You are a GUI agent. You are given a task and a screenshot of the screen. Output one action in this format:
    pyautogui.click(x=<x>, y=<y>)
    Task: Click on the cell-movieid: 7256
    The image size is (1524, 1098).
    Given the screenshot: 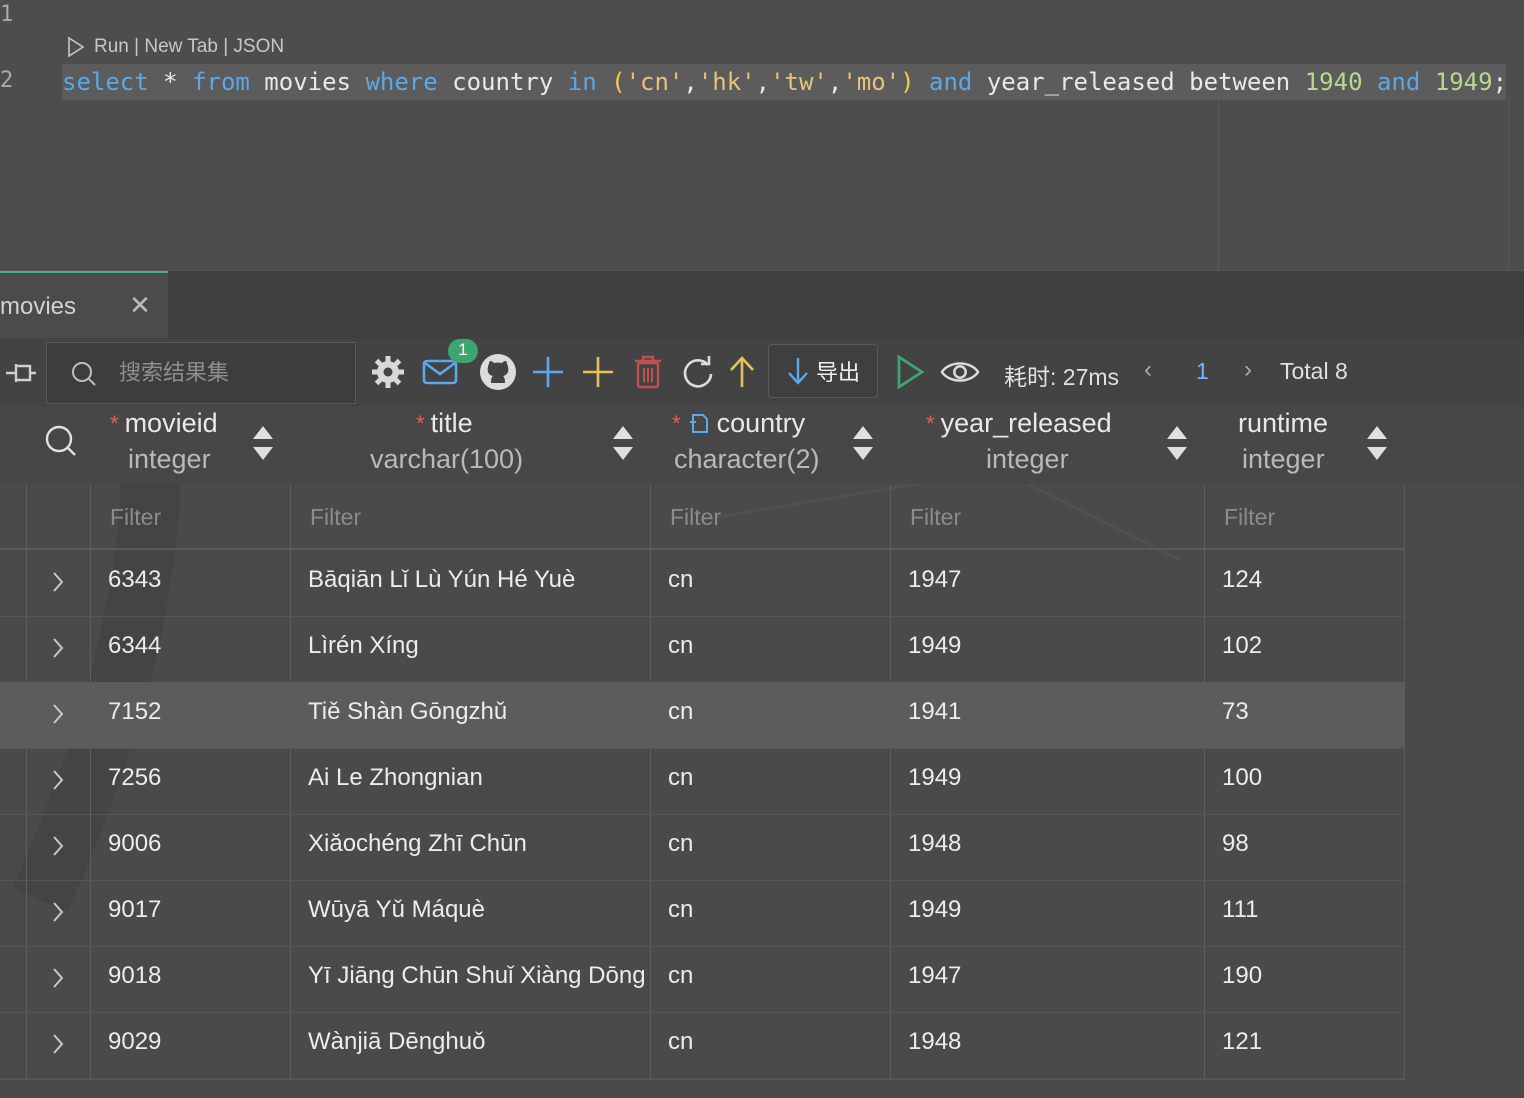 What is the action you would take?
    pyautogui.click(x=193, y=778)
    